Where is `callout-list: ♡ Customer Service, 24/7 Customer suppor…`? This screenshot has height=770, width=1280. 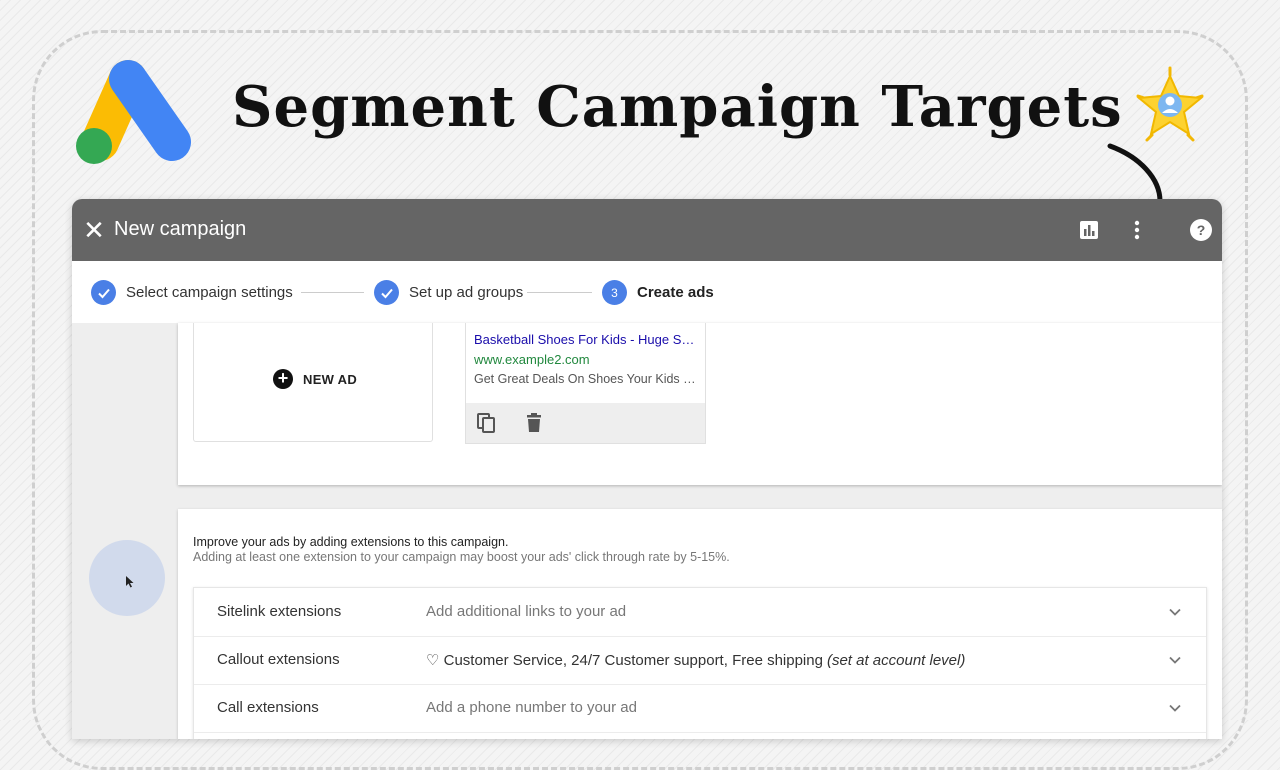
callout-list: ♡ Customer Service, 24/7 Customer suppor… is located at coordinates (624, 660).